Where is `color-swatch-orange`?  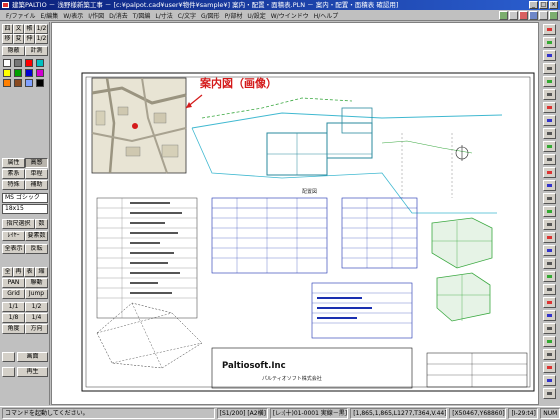 color-swatch-orange is located at coordinates (7, 83).